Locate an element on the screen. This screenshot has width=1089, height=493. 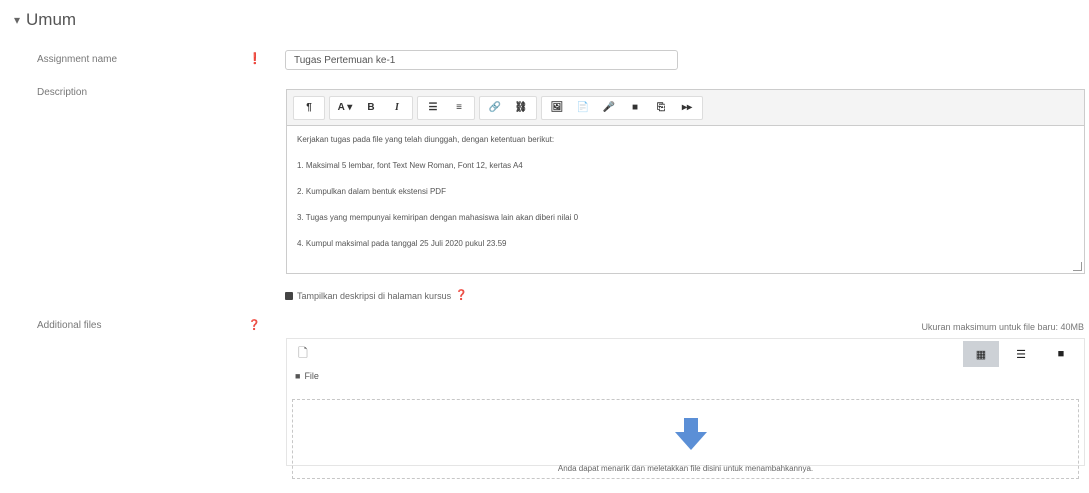
icon-view-button: ▦ is located at coordinates (981, 354).